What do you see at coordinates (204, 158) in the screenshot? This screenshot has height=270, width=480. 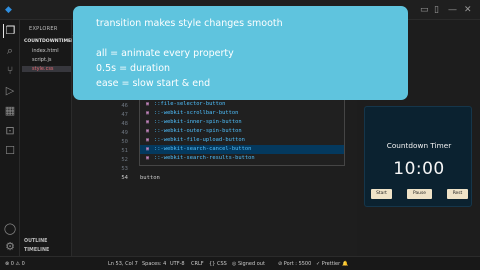 I see `suggestion-label: ::-webkit-search-results-button` at bounding box center [204, 158].